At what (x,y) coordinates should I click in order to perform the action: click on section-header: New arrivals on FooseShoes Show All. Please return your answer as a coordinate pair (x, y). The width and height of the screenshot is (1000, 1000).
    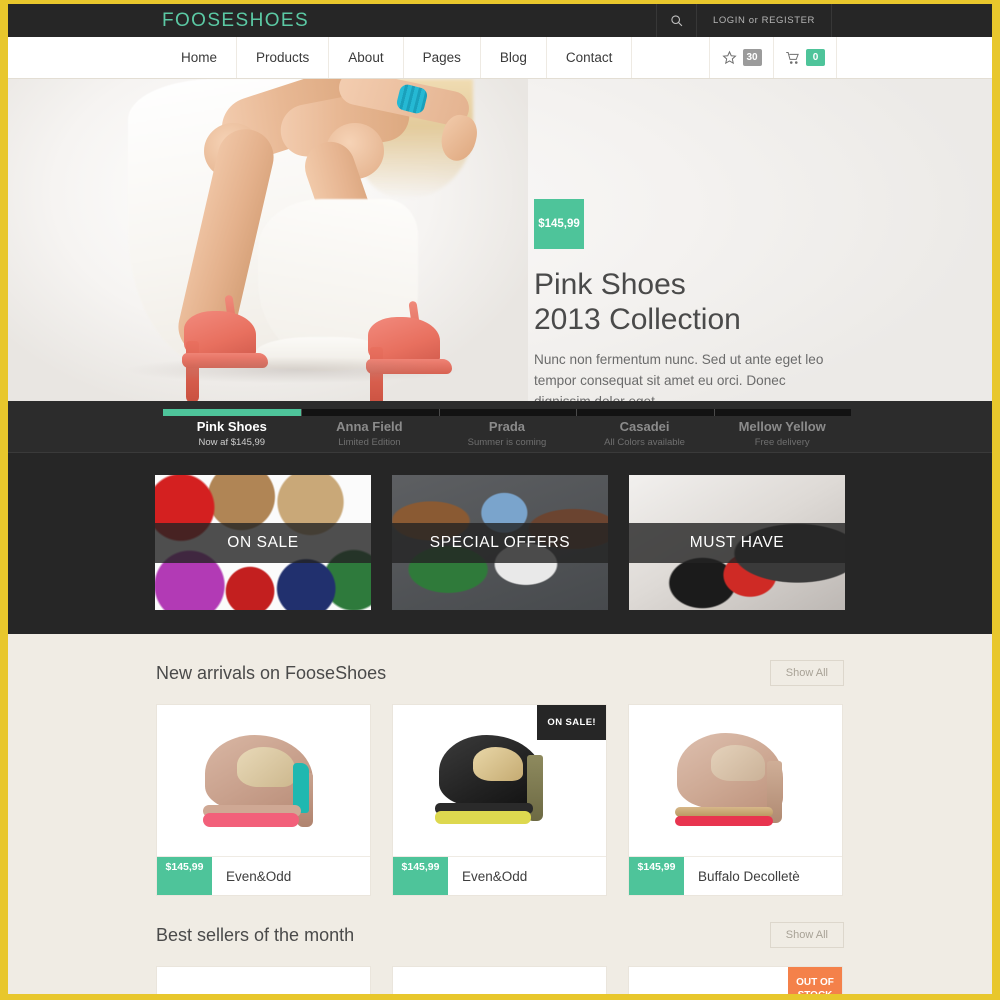
    Looking at the image, I should click on (500, 660).